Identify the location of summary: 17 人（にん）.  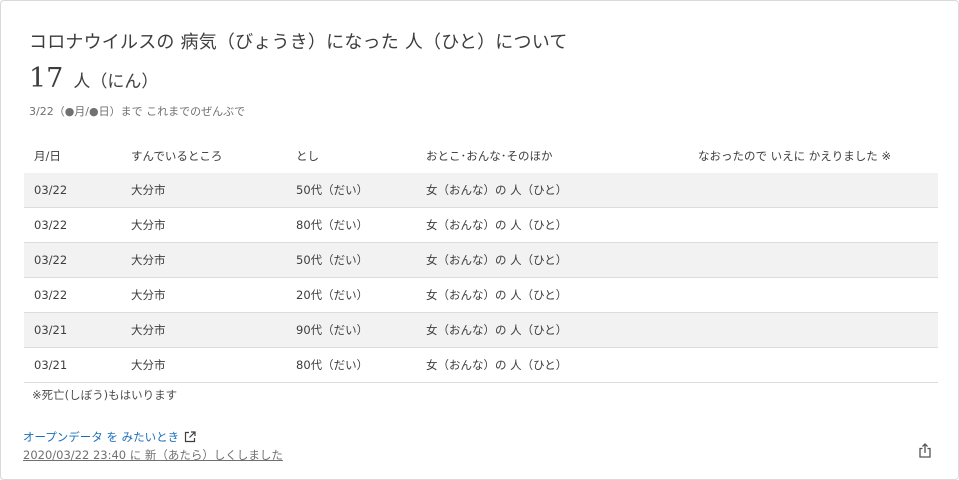
(93, 78).